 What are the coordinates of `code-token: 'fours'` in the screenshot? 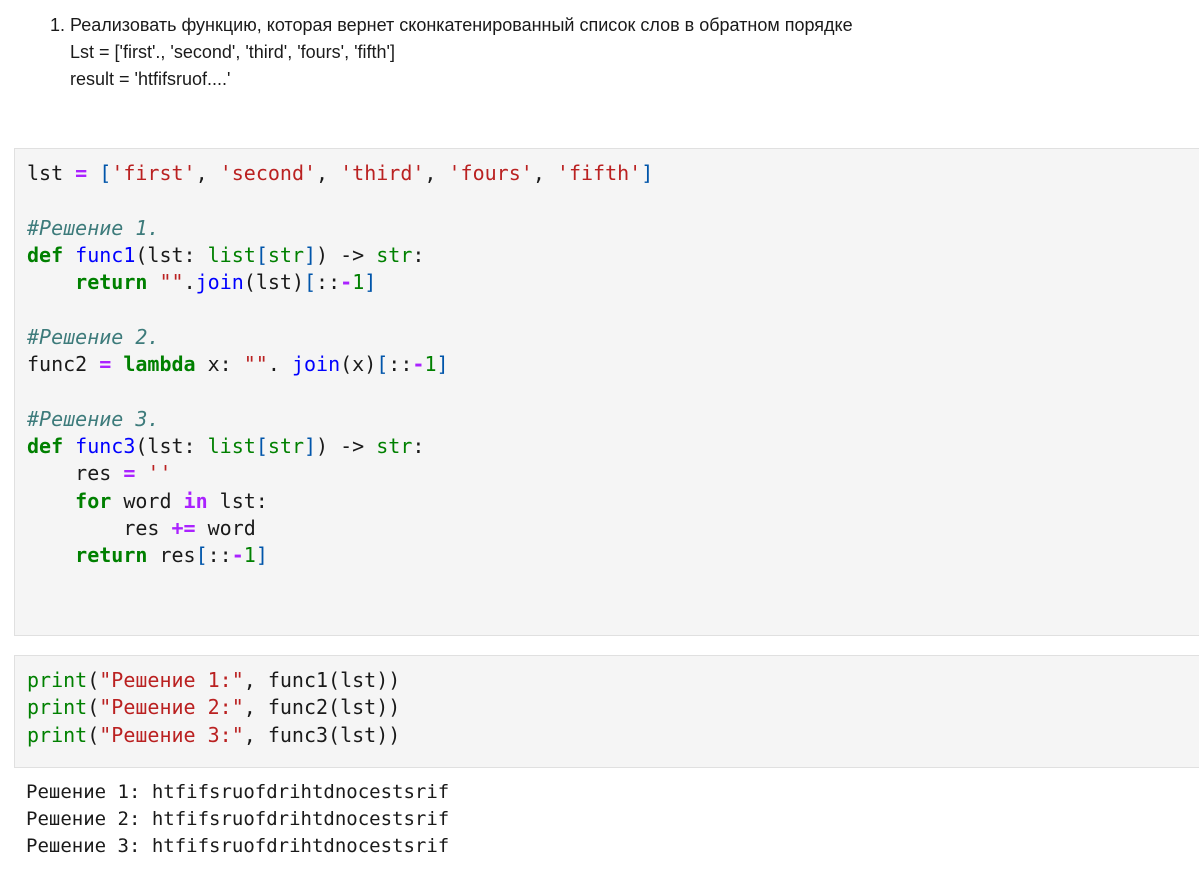 It's located at (490, 173).